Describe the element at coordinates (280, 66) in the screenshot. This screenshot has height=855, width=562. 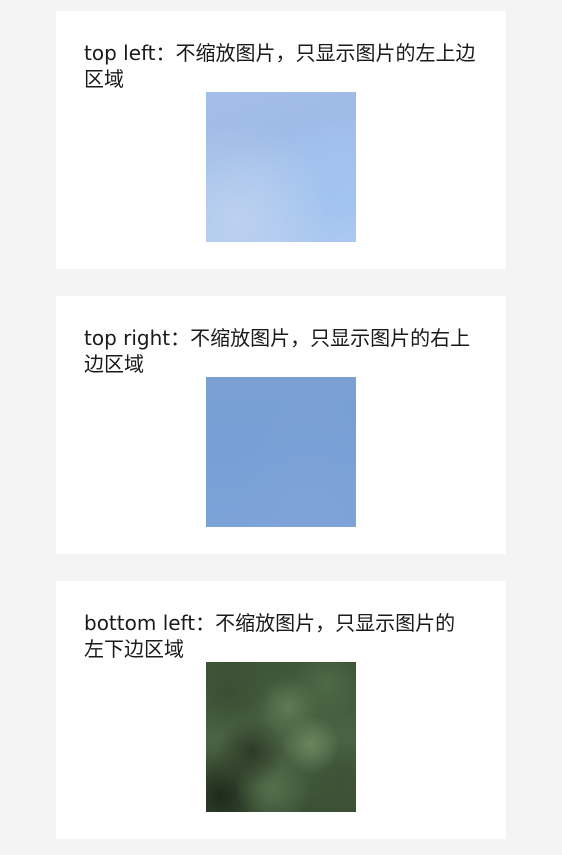
I see `mode-description: top left：不缩放图片，只显示图片的左上边区域` at that location.